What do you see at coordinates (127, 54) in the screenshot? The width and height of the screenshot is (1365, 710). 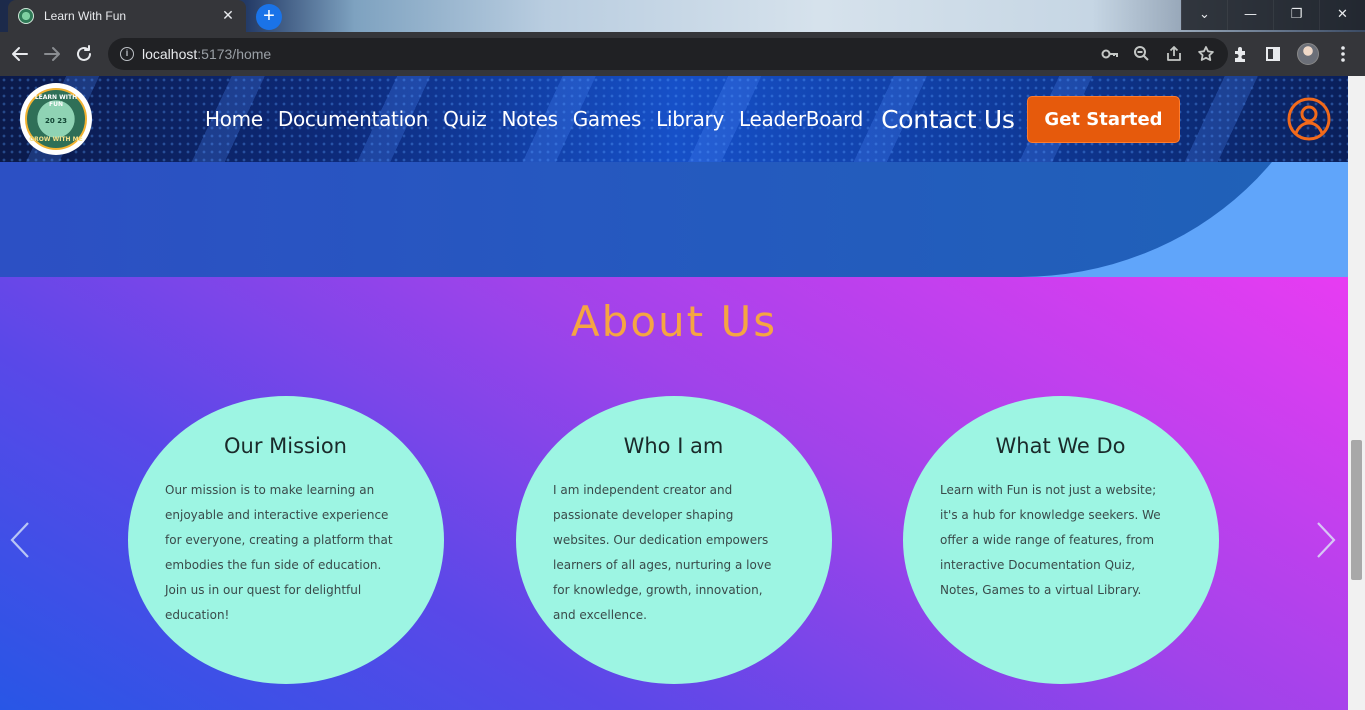 I see `site-info-icon: i` at bounding box center [127, 54].